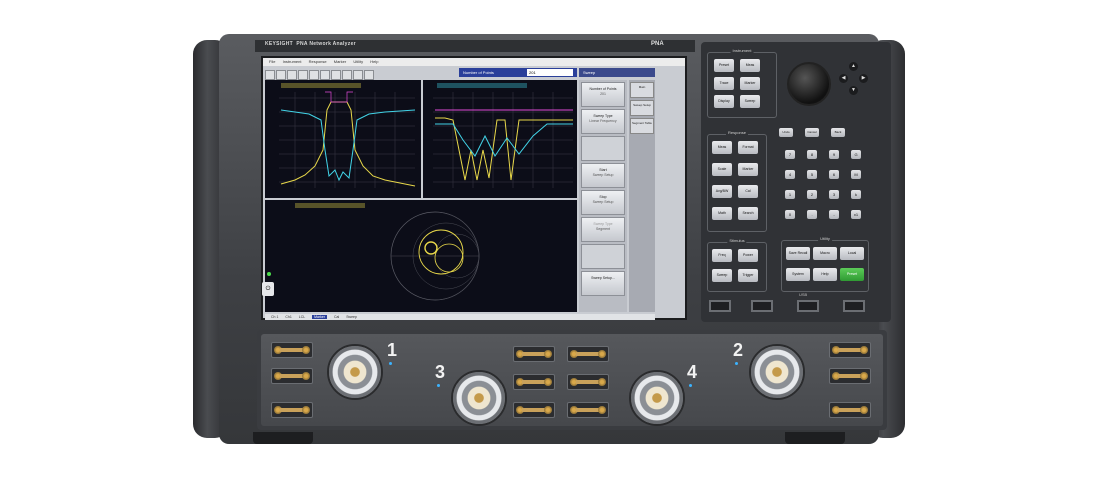  I want to click on key-minus: -, so click(834, 214).